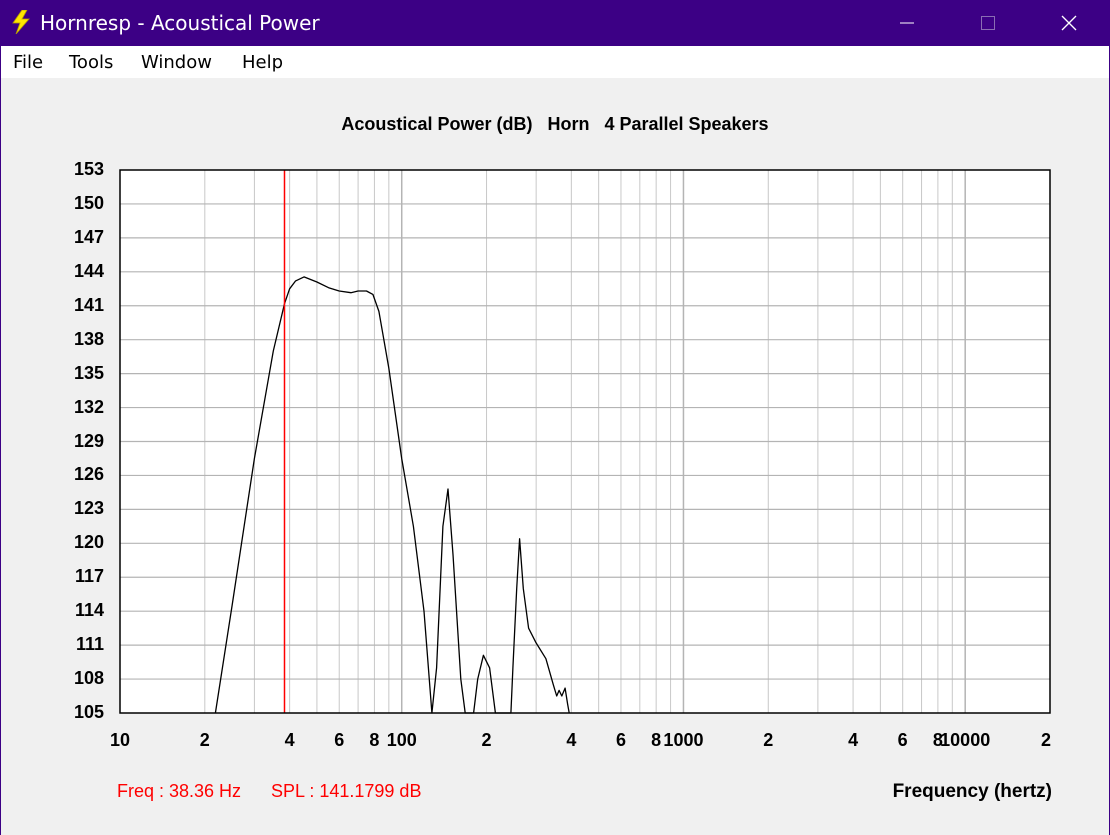 The height and width of the screenshot is (835, 1110). What do you see at coordinates (120, 740) in the screenshot?
I see `x-tick-label: 10` at bounding box center [120, 740].